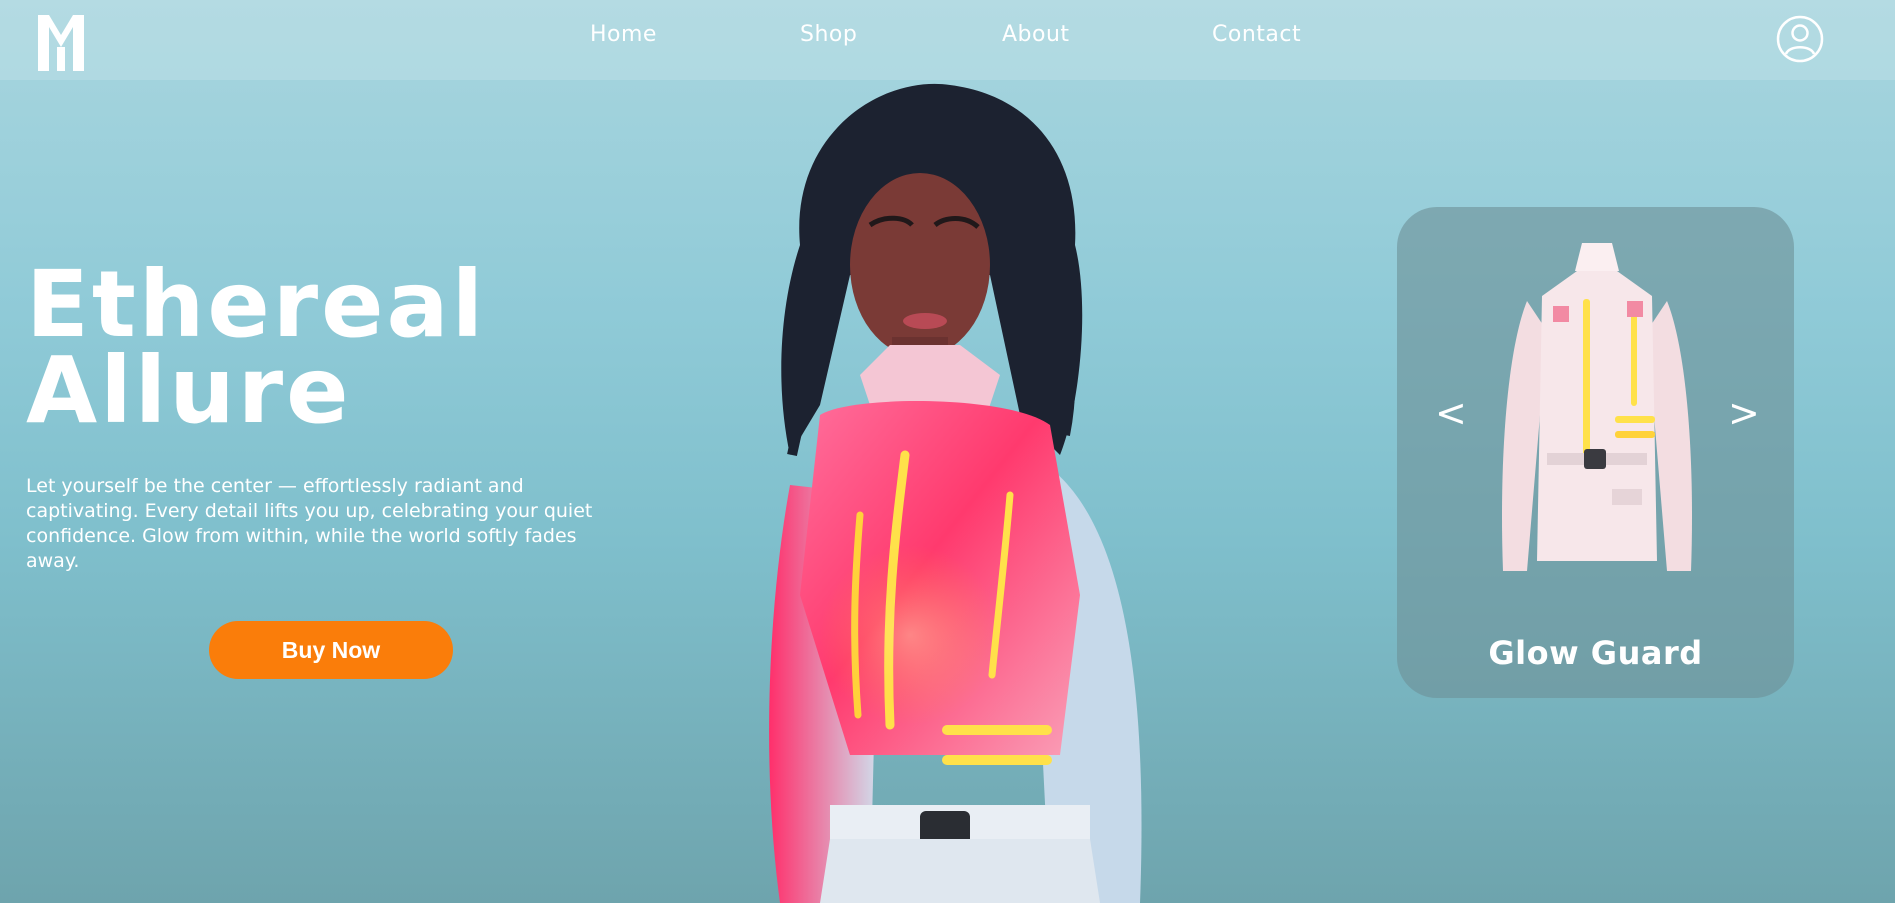 The image size is (1895, 903). What do you see at coordinates (1597, 407) in the screenshot?
I see `product-jacket-image` at bounding box center [1597, 407].